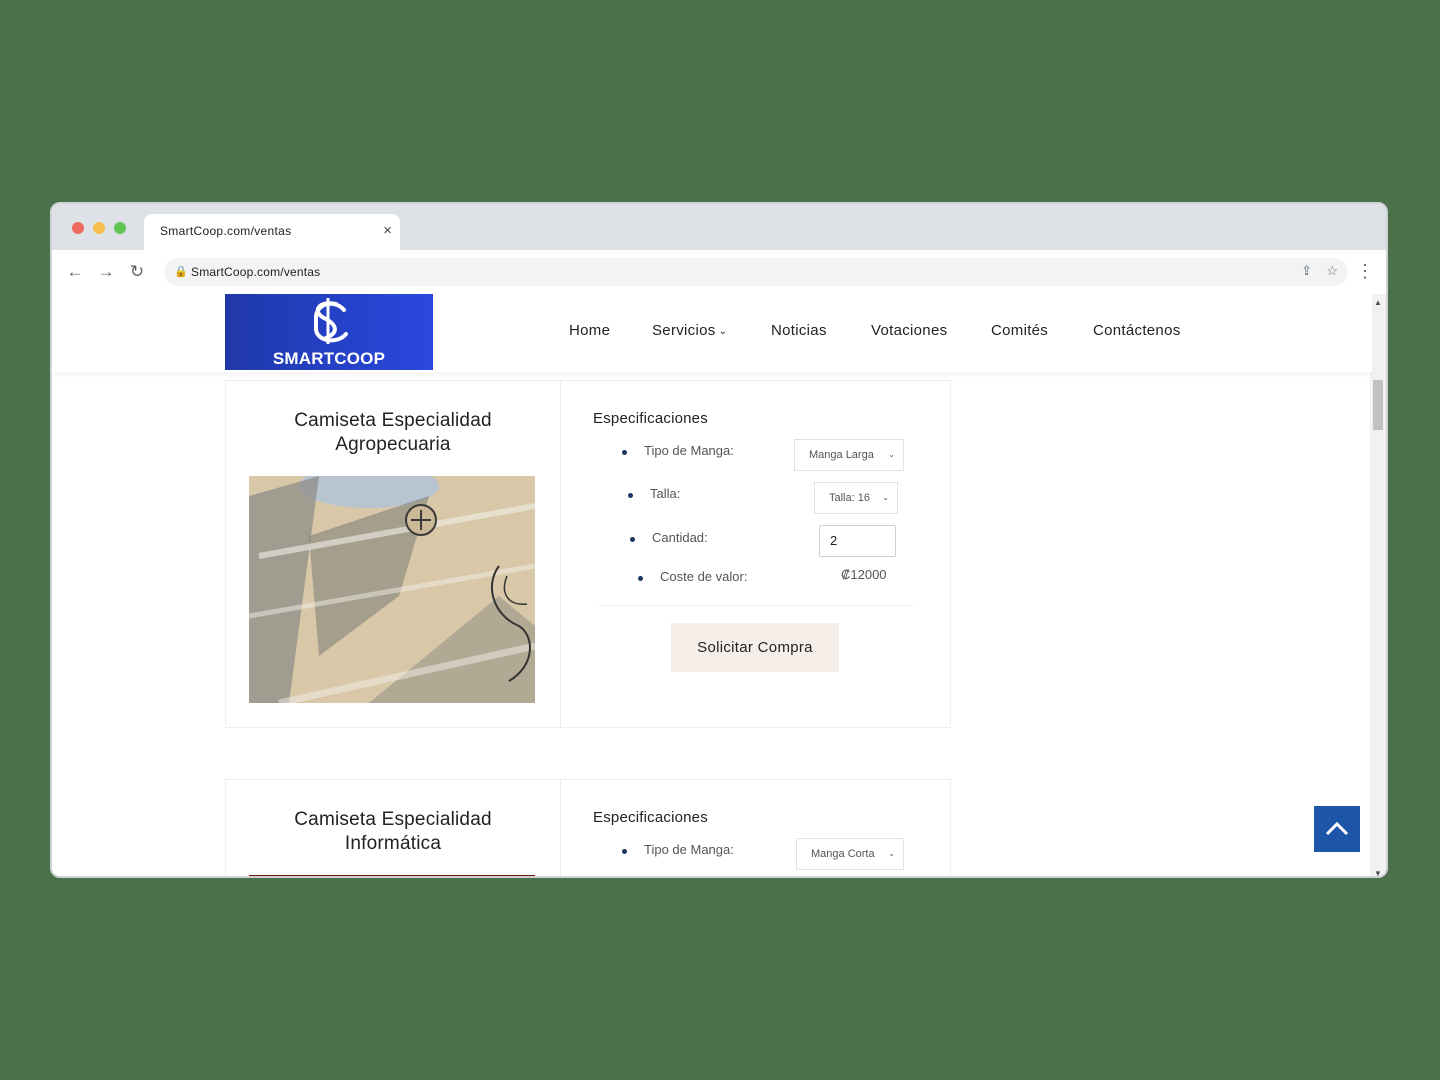 The image size is (1440, 1080). I want to click on logo-mark-icon, so click(331, 321).